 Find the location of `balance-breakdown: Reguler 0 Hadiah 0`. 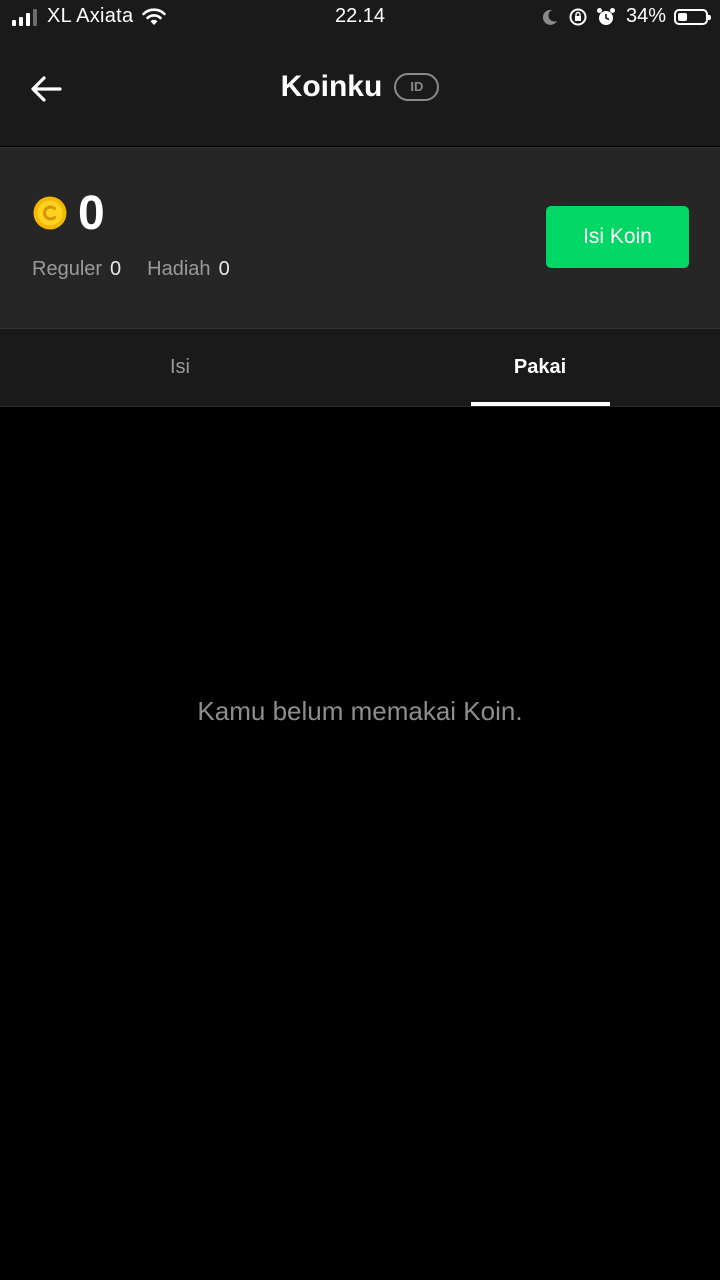

balance-breakdown: Reguler 0 Hadiah 0 is located at coordinates (144, 269).